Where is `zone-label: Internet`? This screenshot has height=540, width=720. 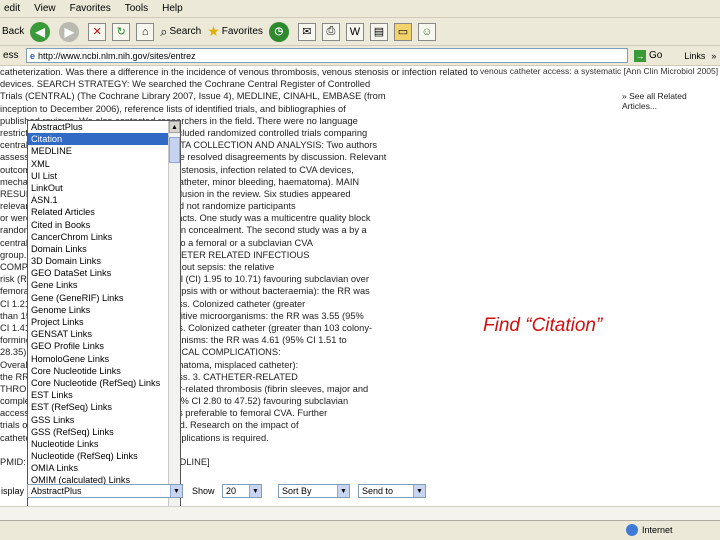 zone-label: Internet is located at coordinates (657, 530).